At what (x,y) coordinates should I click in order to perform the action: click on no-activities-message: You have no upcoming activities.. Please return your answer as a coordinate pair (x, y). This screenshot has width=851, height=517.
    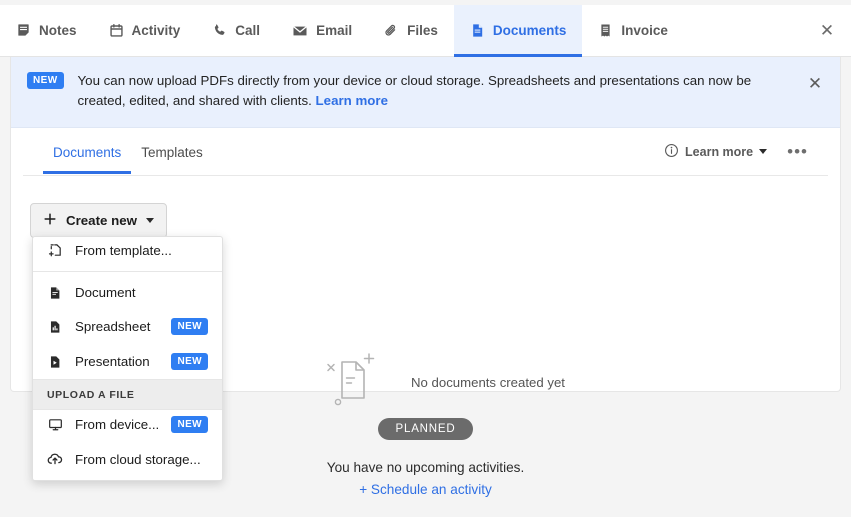
    Looking at the image, I should click on (425, 467).